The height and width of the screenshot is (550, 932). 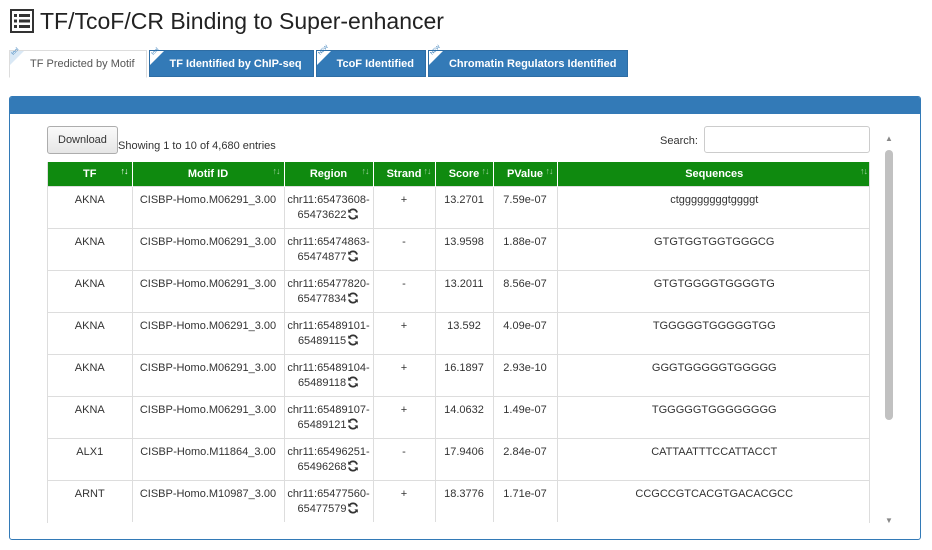 I want to click on cell-pvalue: 8.56e-07, so click(x=525, y=290).